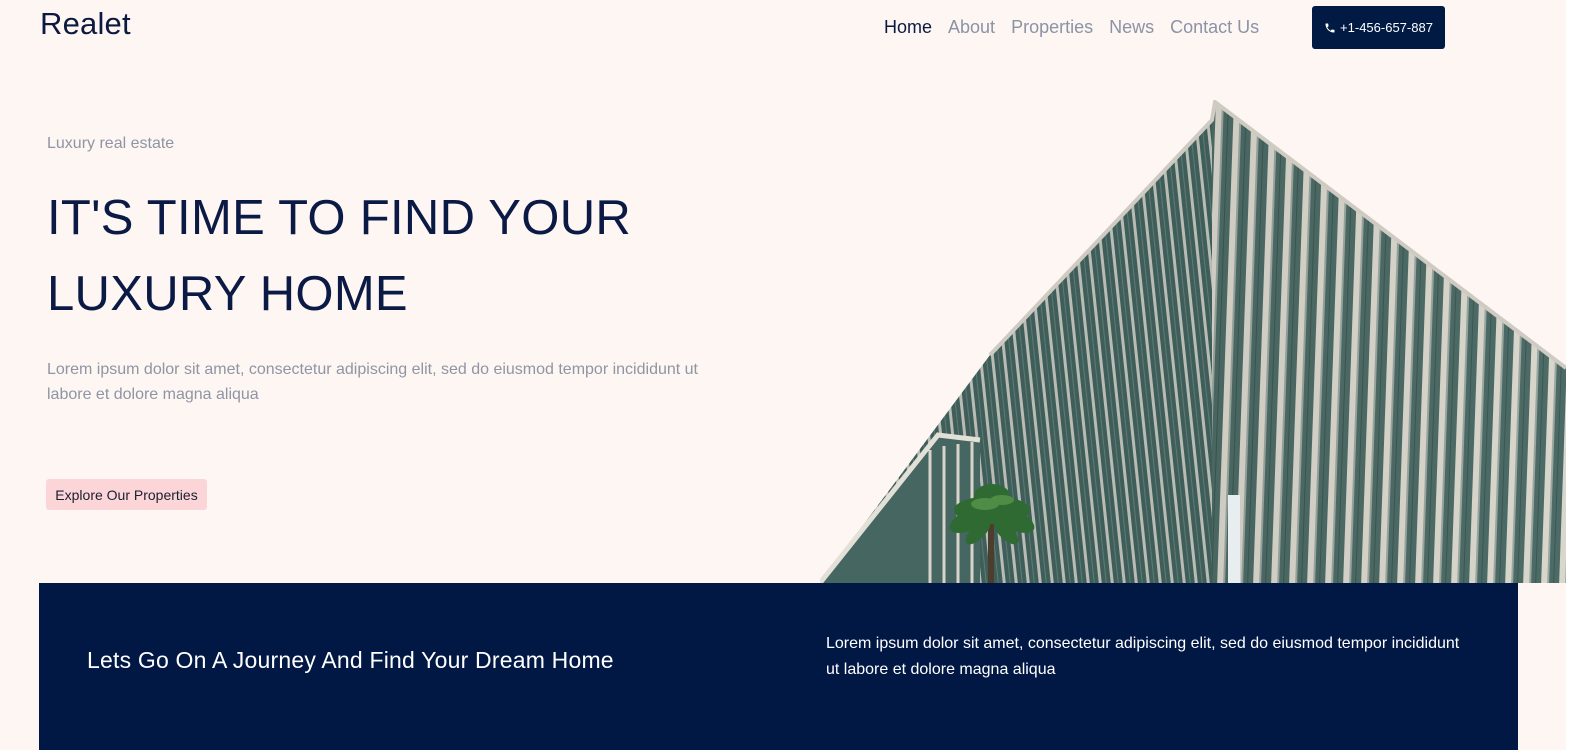 Image resolution: width=1574 pixels, height=750 pixels. I want to click on hero-kicker: Luxury real estate, so click(111, 143).